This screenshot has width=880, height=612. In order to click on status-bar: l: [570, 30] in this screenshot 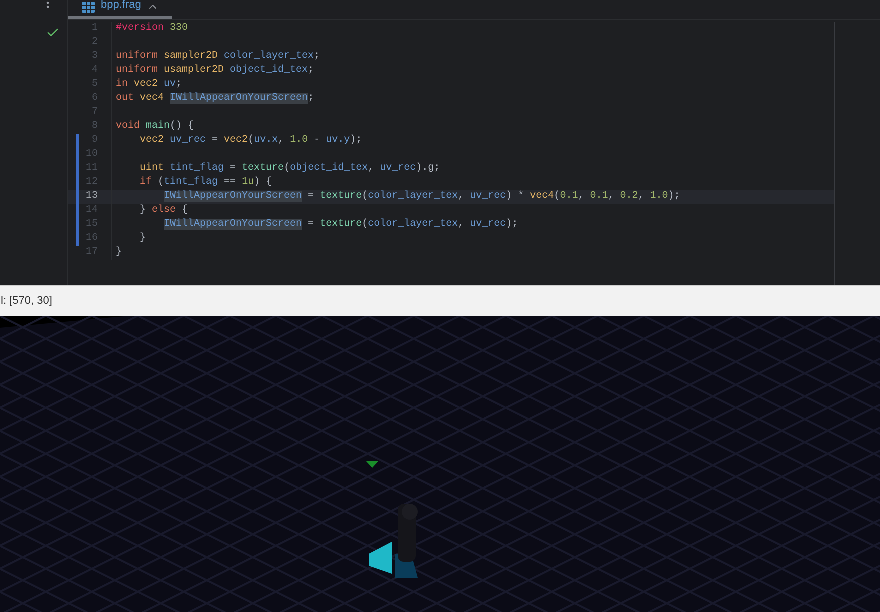, I will do `click(440, 300)`.